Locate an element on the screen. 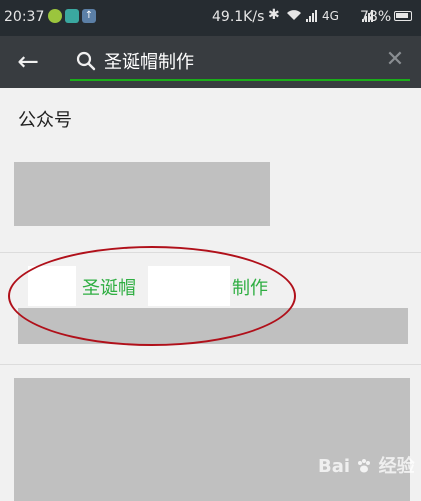  upload-notification-icon: ↑ is located at coordinates (89, 16).